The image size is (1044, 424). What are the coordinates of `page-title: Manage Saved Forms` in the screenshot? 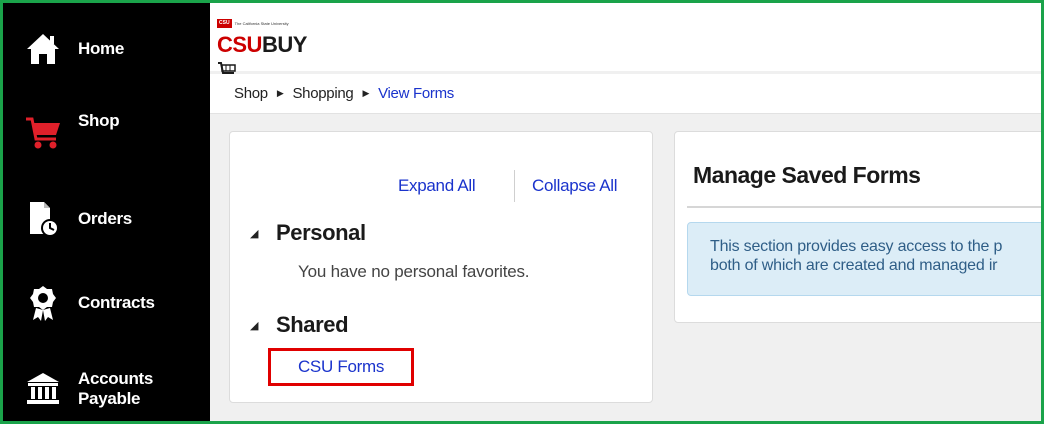 It's located at (807, 175).